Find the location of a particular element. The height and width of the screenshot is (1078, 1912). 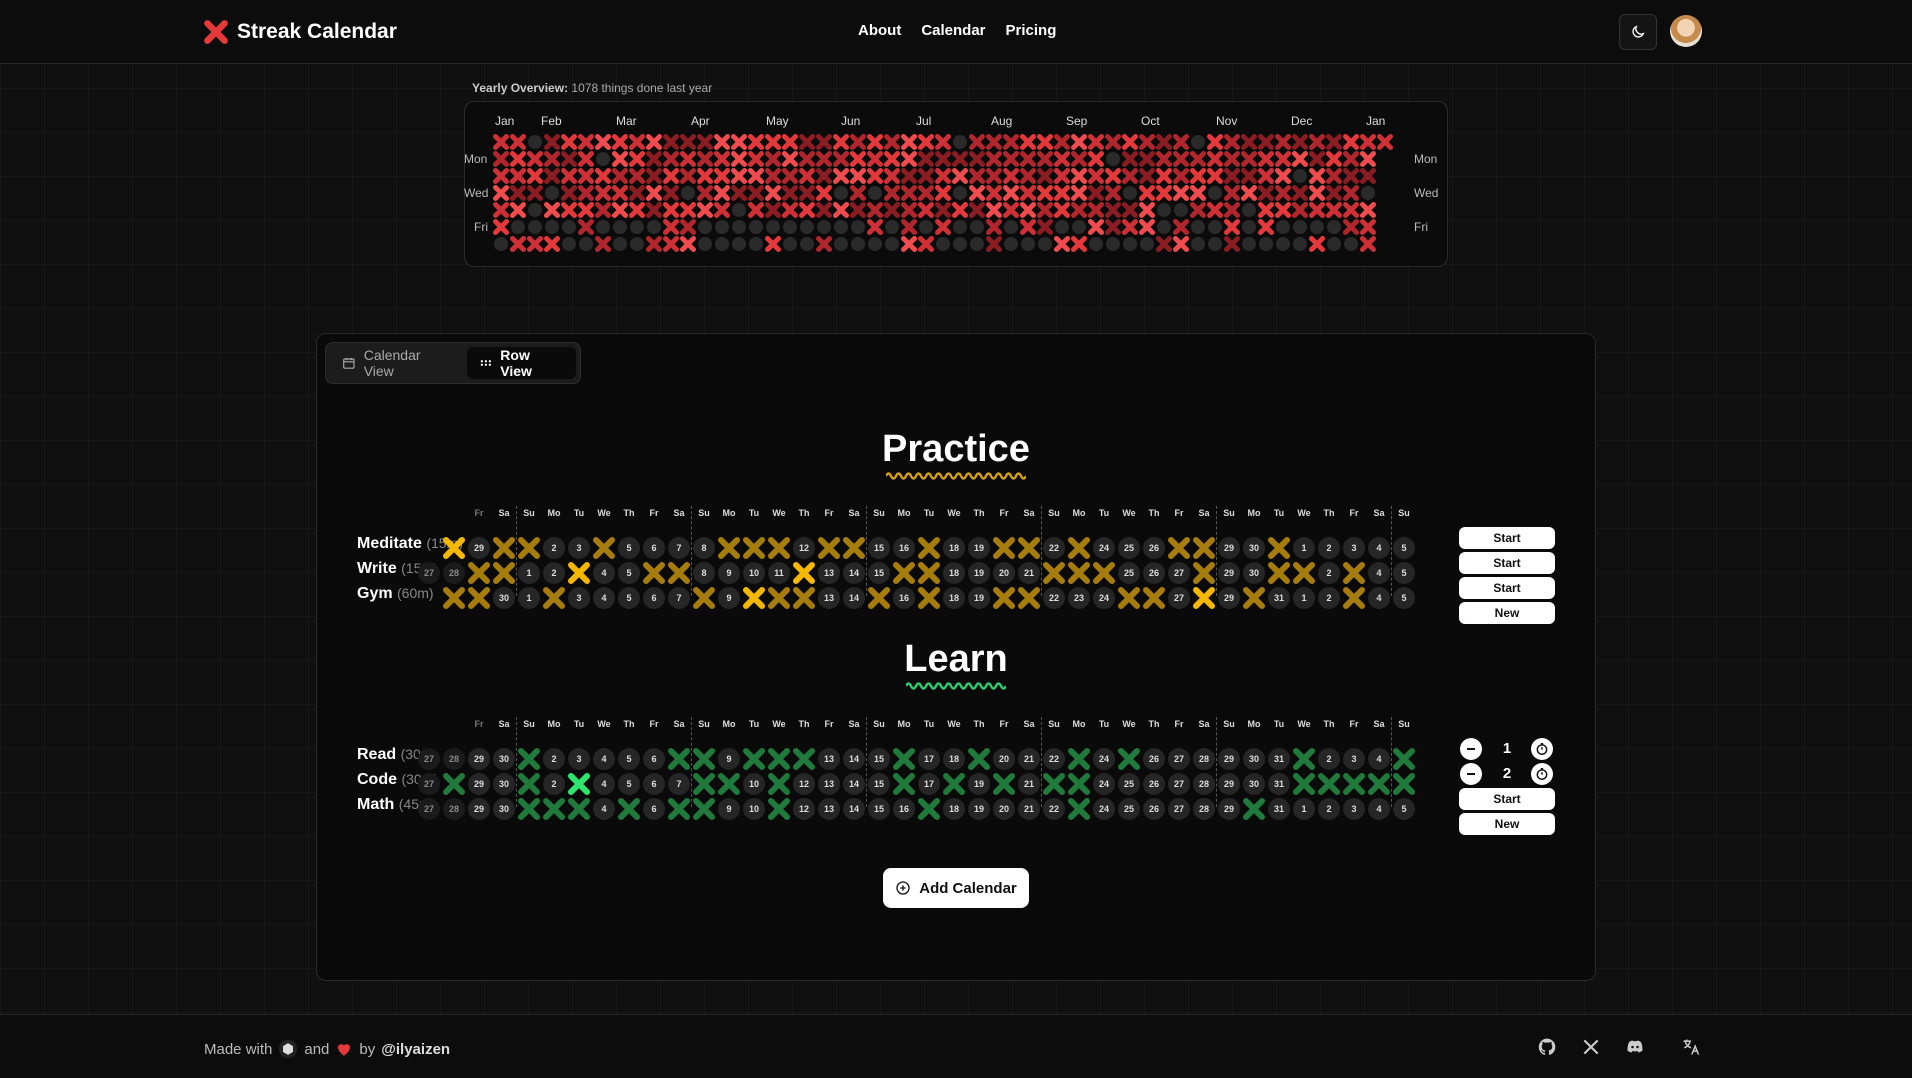

day-cell: 21 is located at coordinates (1029, 573).